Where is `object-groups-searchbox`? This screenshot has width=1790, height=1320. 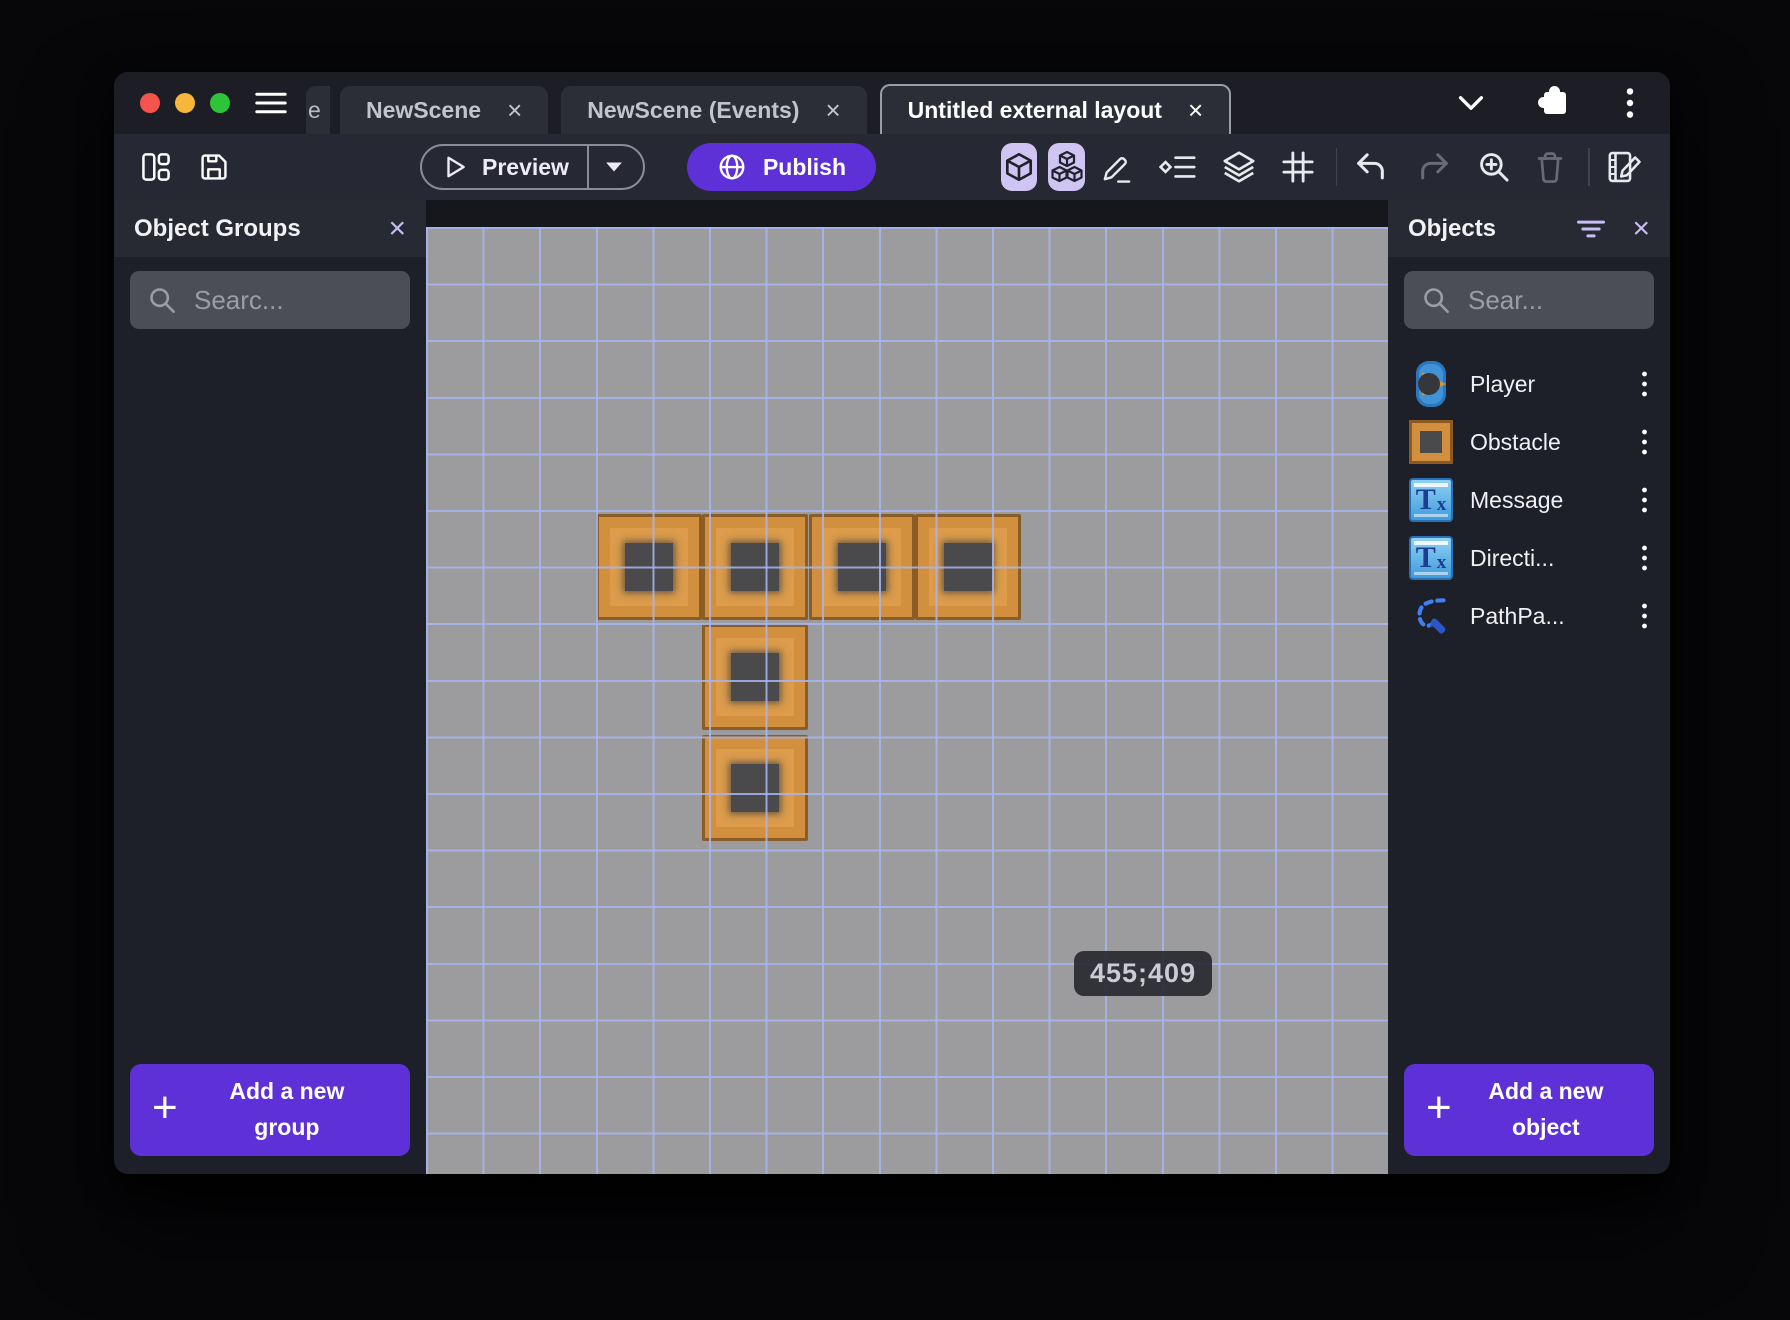
object-groups-searchbox is located at coordinates (270, 300).